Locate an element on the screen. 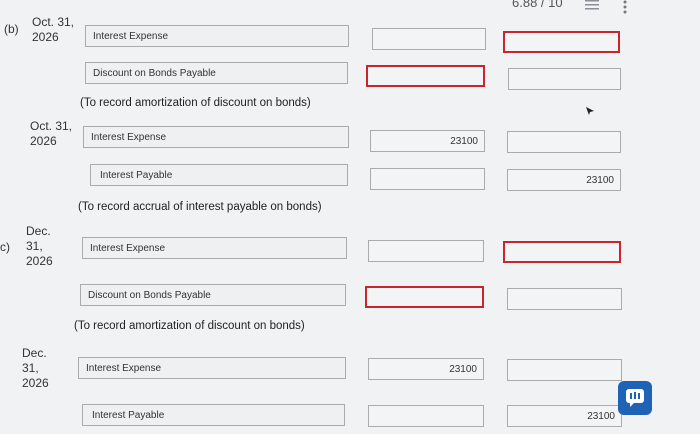 This screenshot has width=700, height=434. chat-button is located at coordinates (635, 398).